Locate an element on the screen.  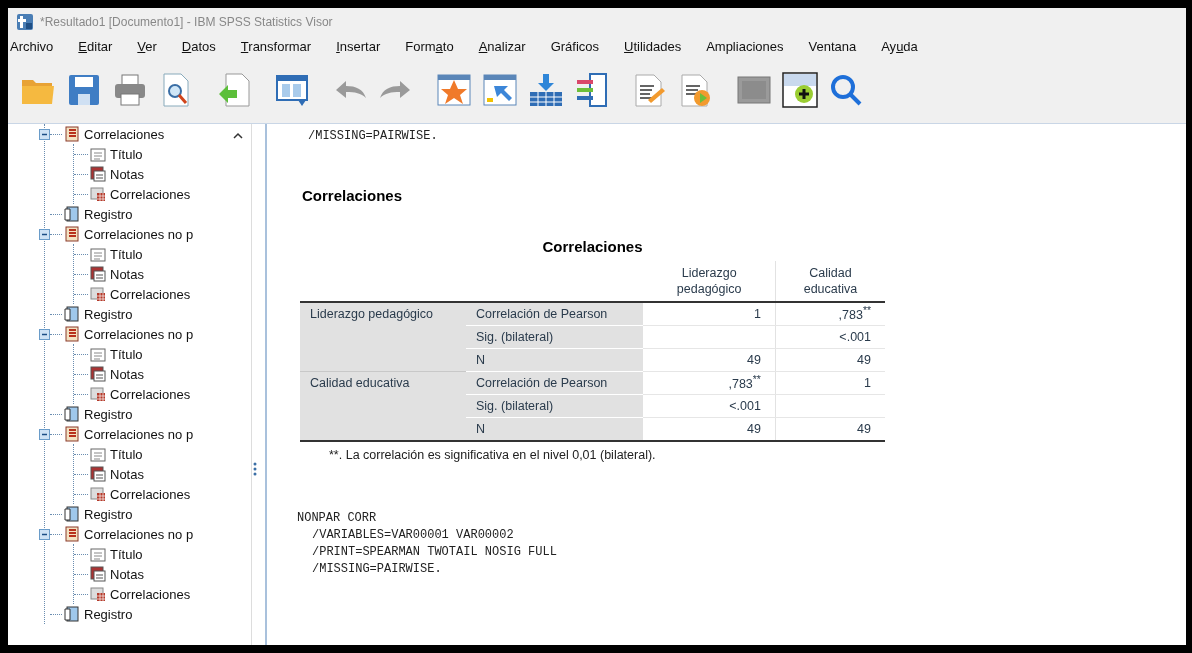
syntax-line: /PRINT=SPEARMAN TWOTAIL NOSIG FULL is located at coordinates (434, 552).